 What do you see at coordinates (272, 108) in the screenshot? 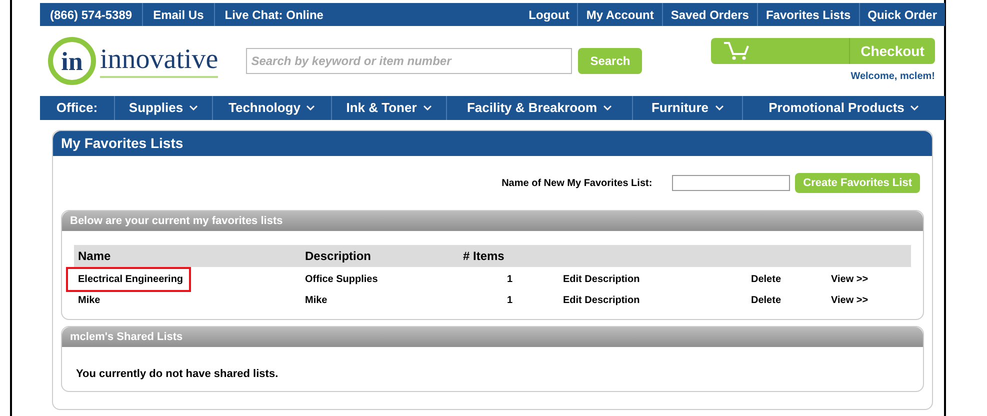
I see `nav-menu: Technology` at bounding box center [272, 108].